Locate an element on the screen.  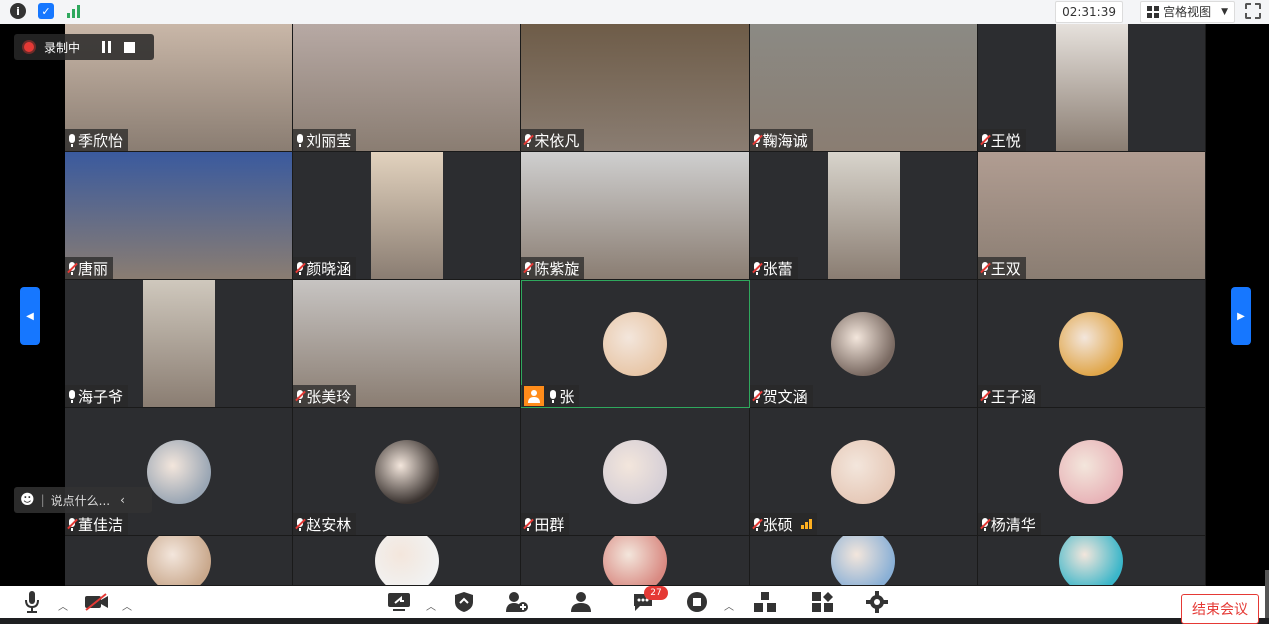
meeting-toolbar: ︿ ︿ ︿ 27 ︿ 结束会议 is located at coordinates (634, 605).